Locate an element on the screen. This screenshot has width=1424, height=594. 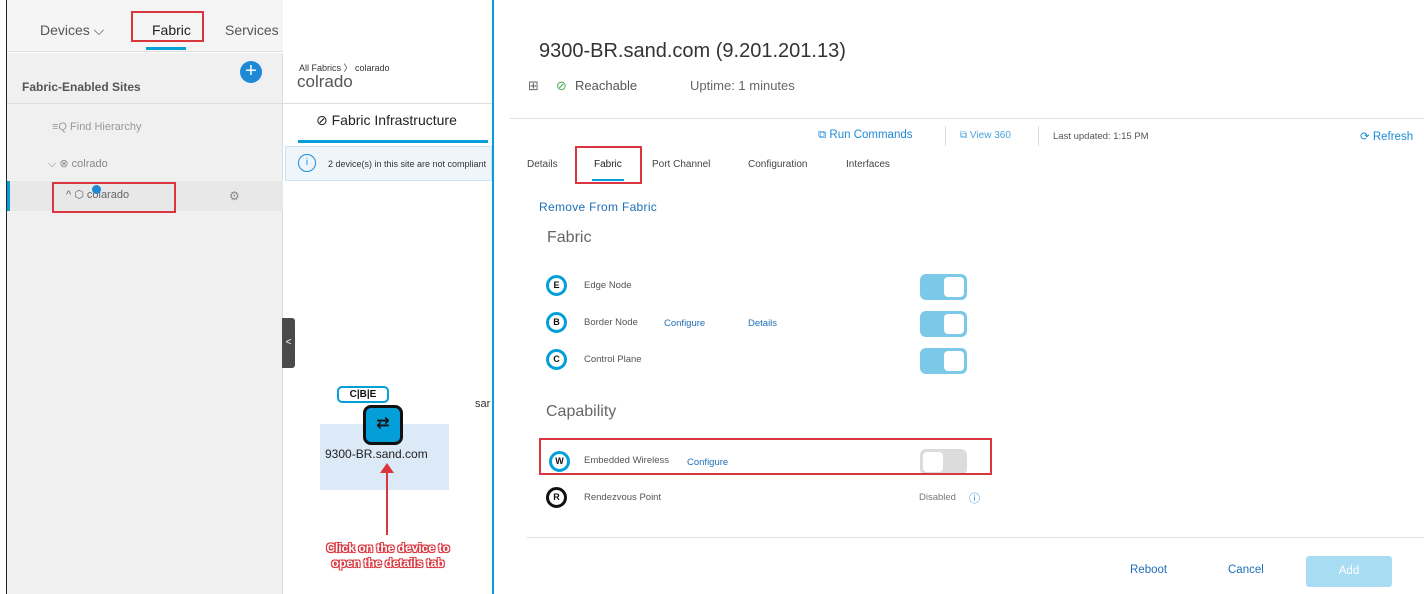
edge-node-label: Edge Node is located at coordinates (608, 285).